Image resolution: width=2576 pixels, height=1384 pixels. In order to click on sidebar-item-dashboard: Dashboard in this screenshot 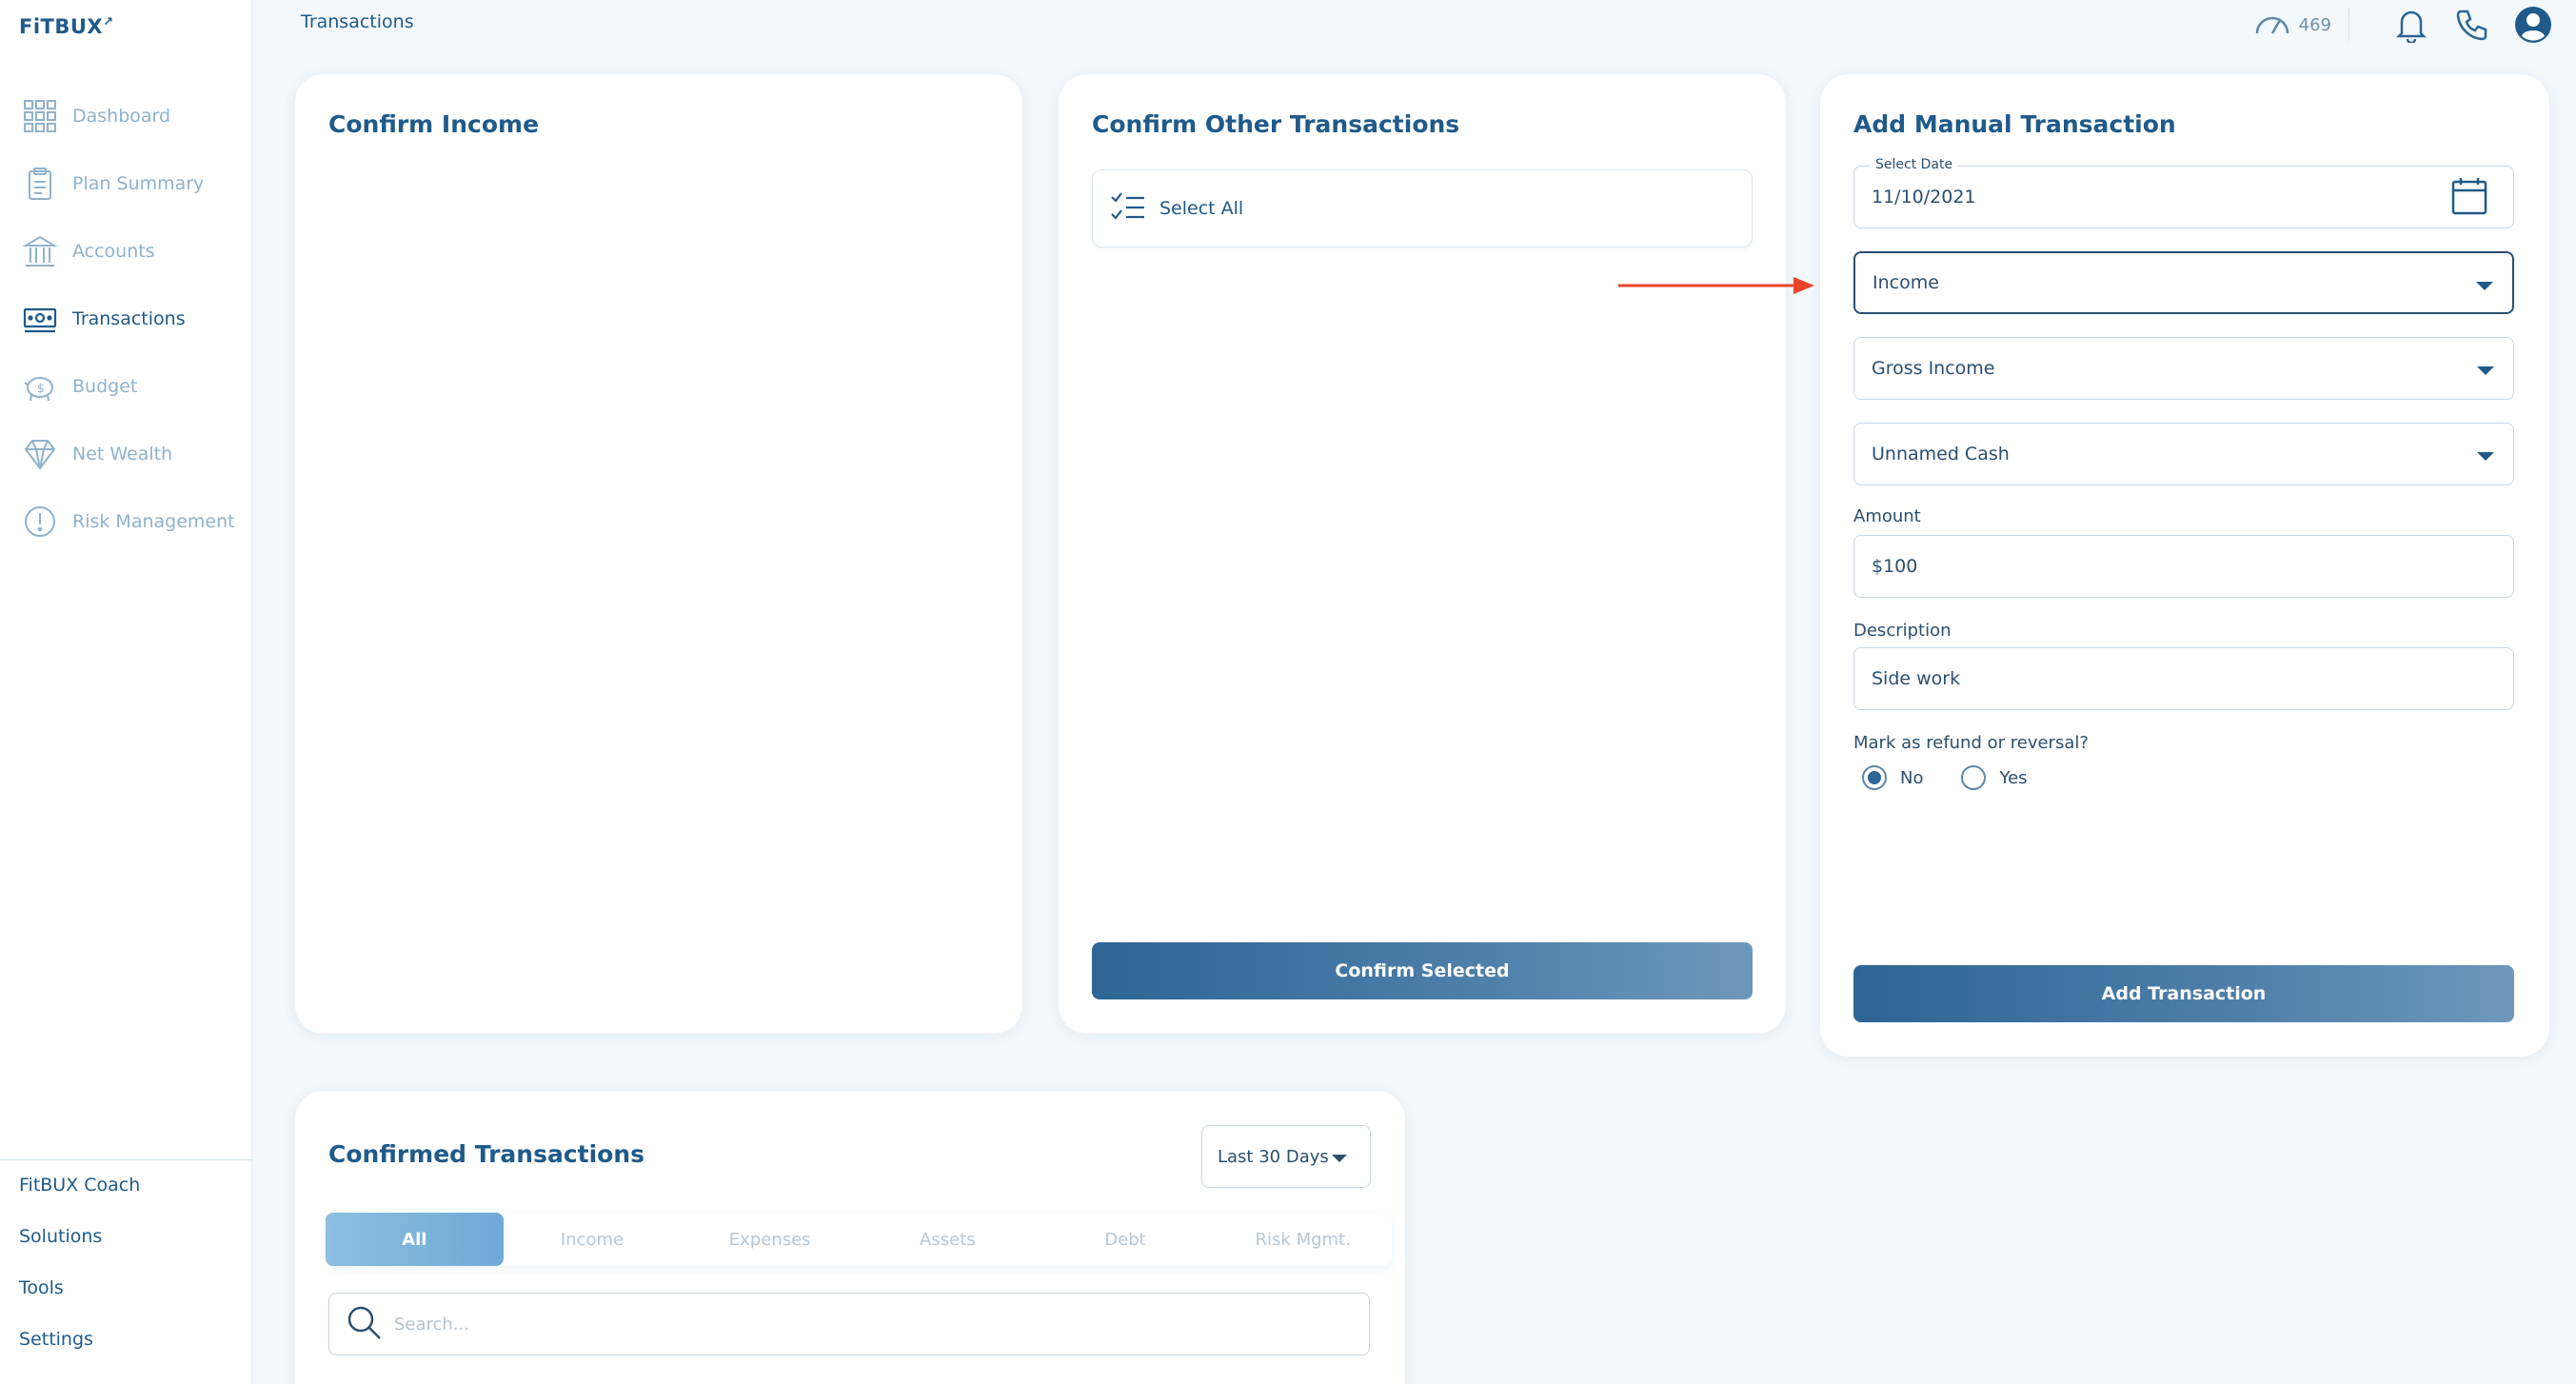, I will do `click(126, 115)`.